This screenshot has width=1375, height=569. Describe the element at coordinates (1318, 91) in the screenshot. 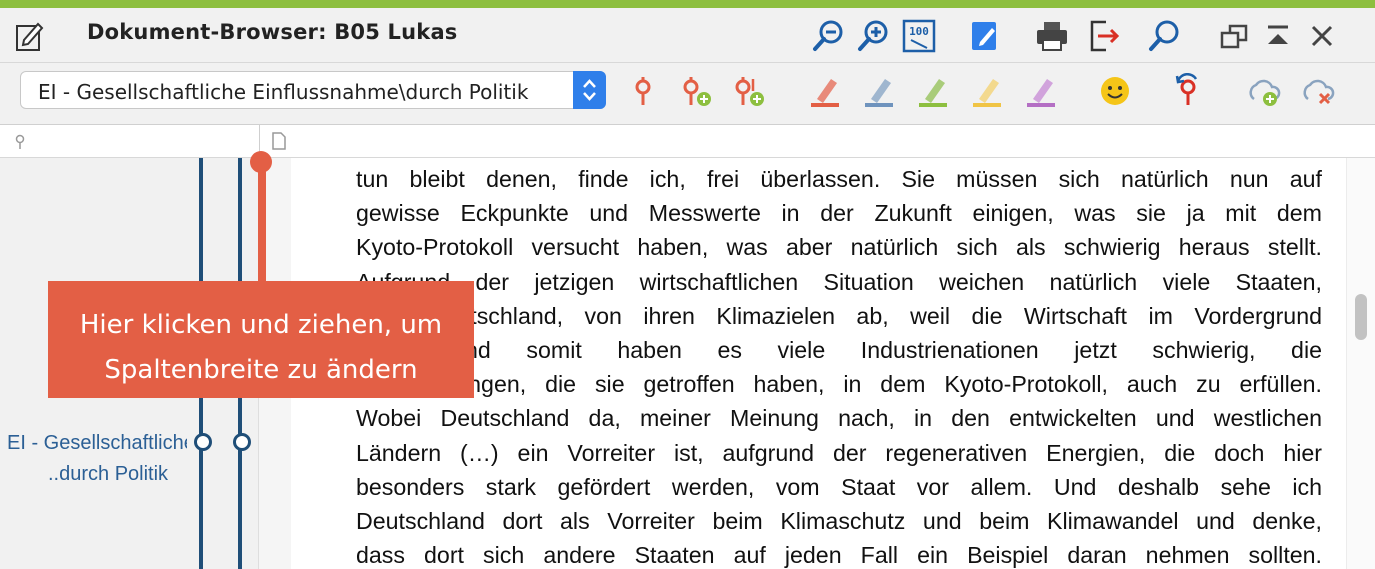

I see `remove-cloud-link-icon` at that location.